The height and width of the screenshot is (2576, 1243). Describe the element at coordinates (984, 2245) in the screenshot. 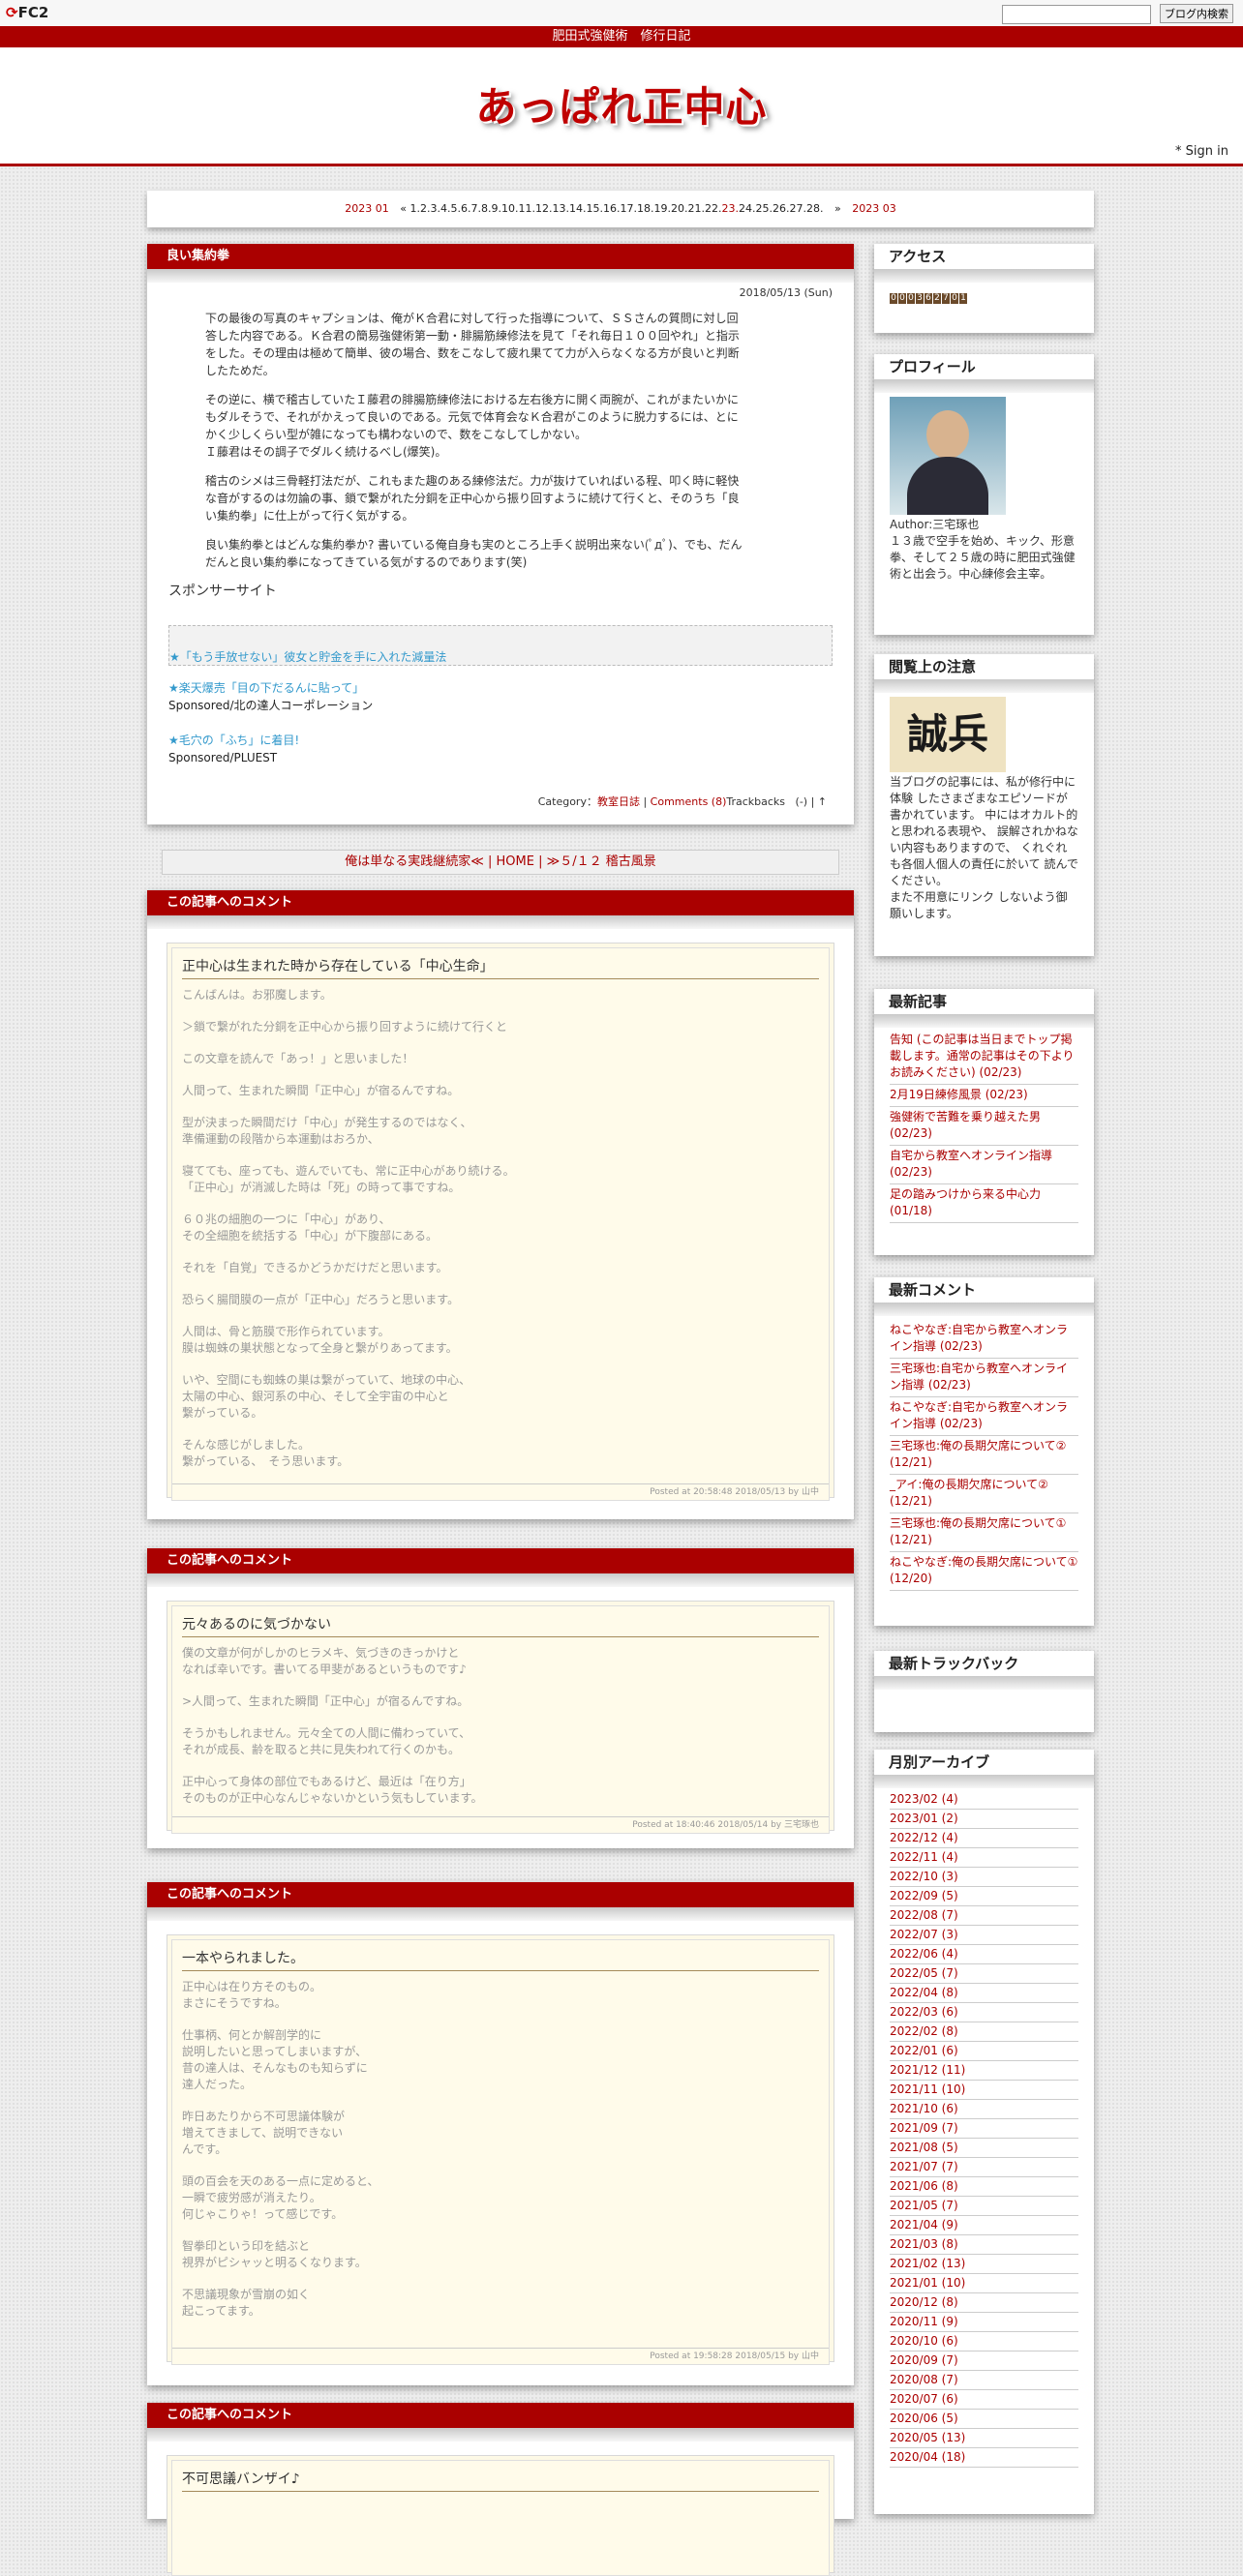

I see `archive-month-link: 2021/03 (8)` at that location.